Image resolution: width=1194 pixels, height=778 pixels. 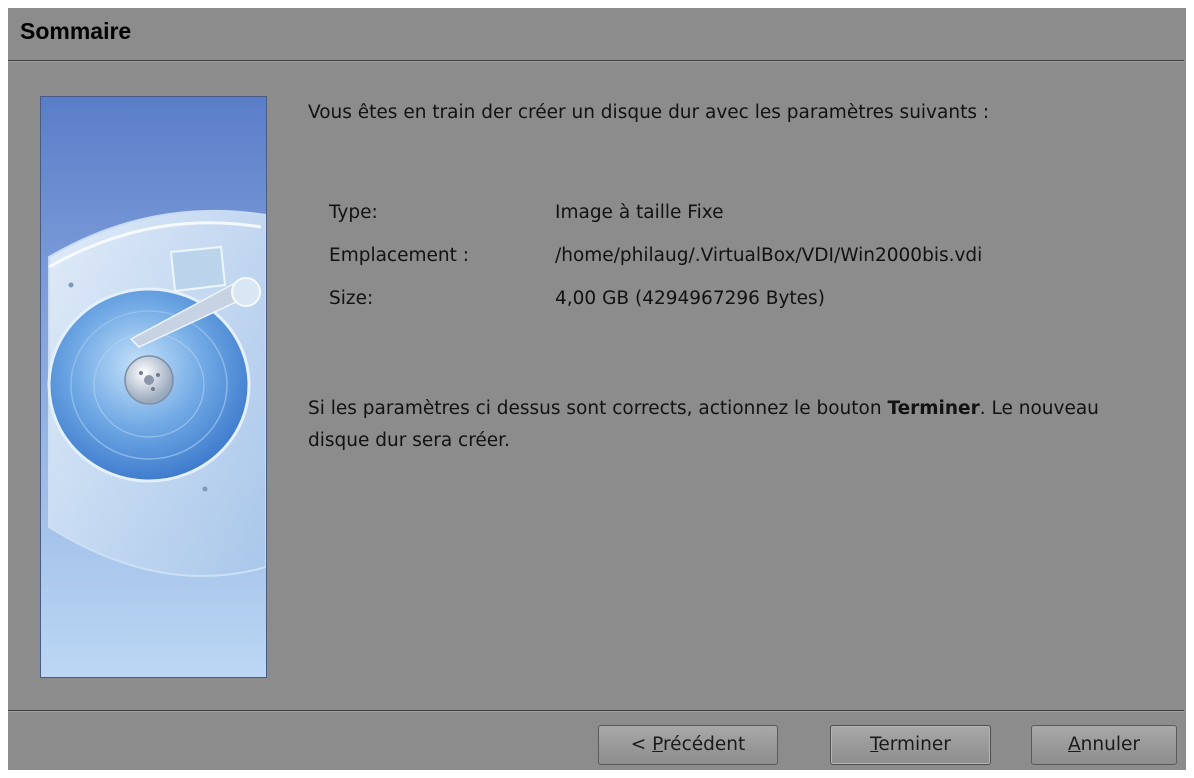 I want to click on cancel-button: Annuler, so click(x=1104, y=745).